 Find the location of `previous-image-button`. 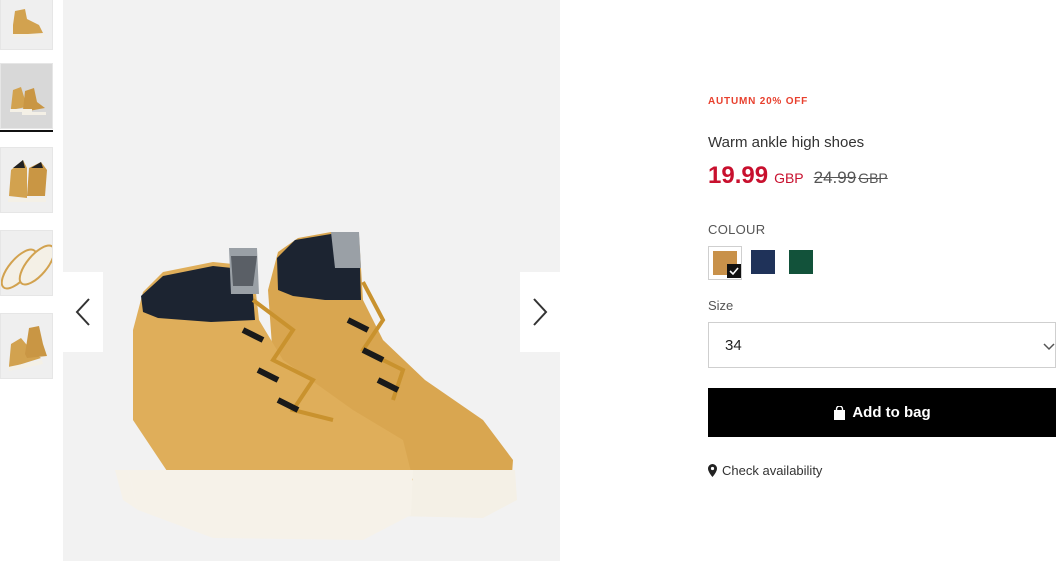

previous-image-button is located at coordinates (83, 312).